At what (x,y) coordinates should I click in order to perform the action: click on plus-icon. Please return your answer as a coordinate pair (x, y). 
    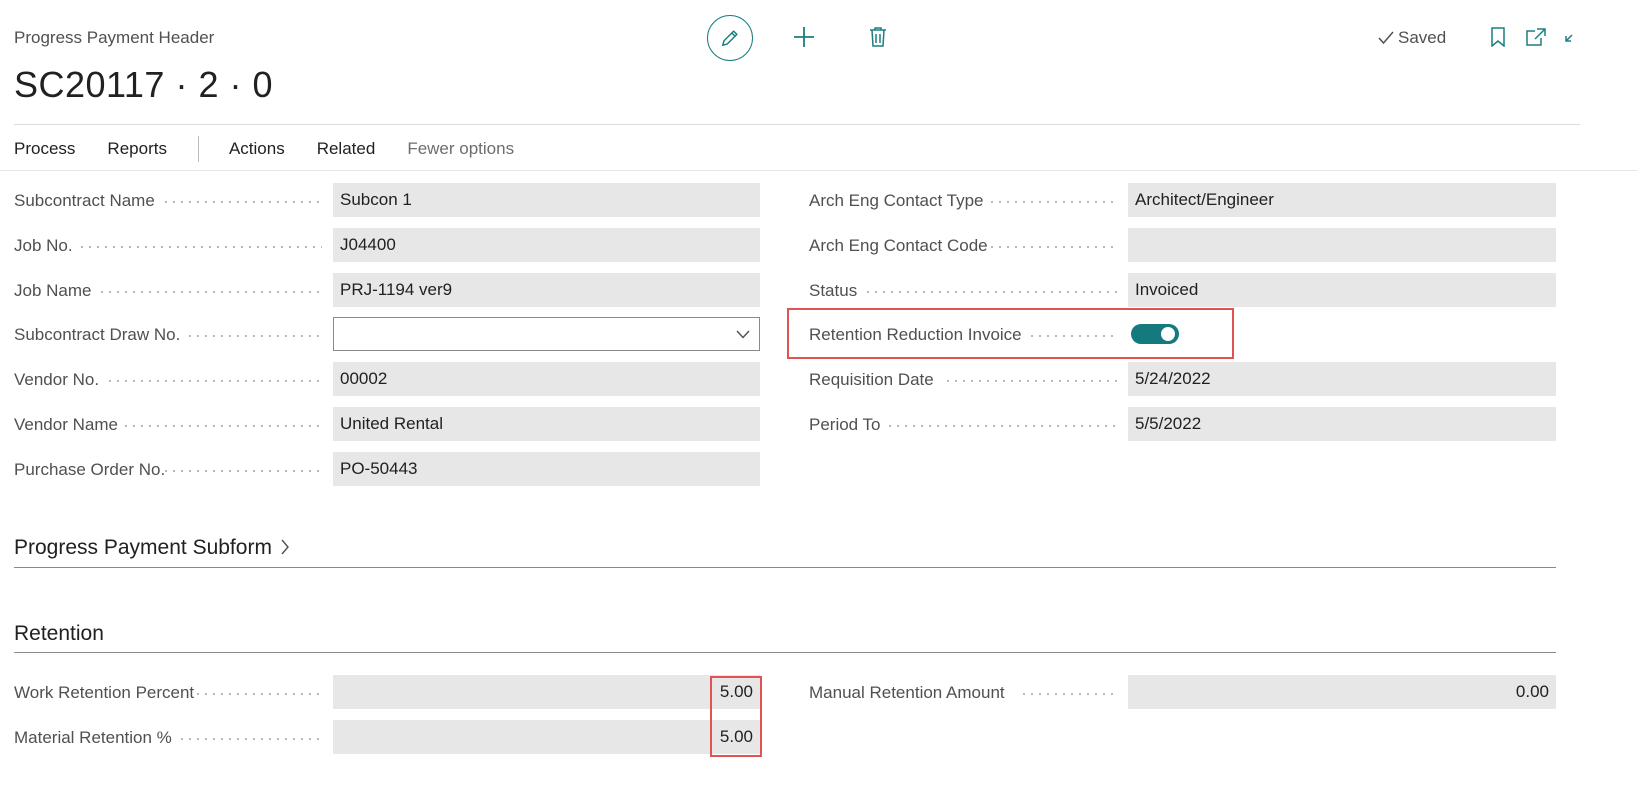
    Looking at the image, I should click on (804, 37).